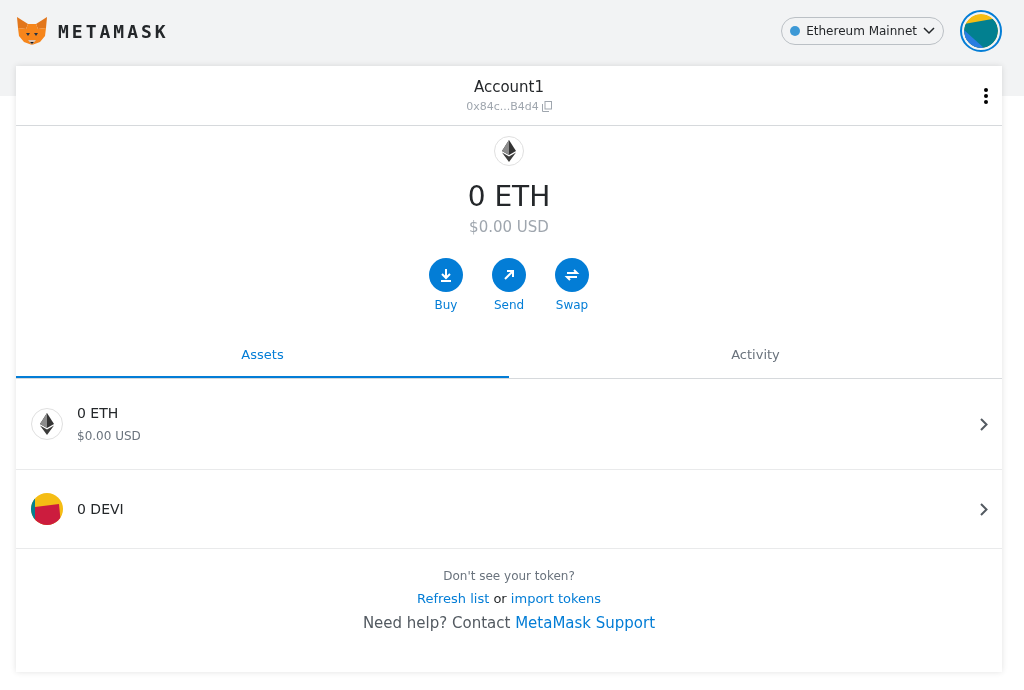  Describe the element at coordinates (262, 355) in the screenshot. I see `tab: Assets` at that location.